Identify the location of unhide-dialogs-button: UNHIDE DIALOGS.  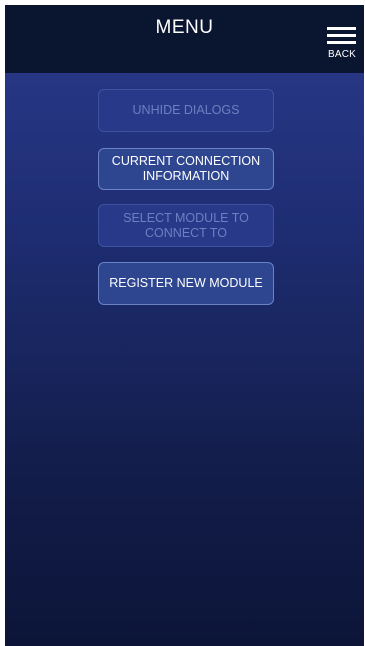
(186, 110).